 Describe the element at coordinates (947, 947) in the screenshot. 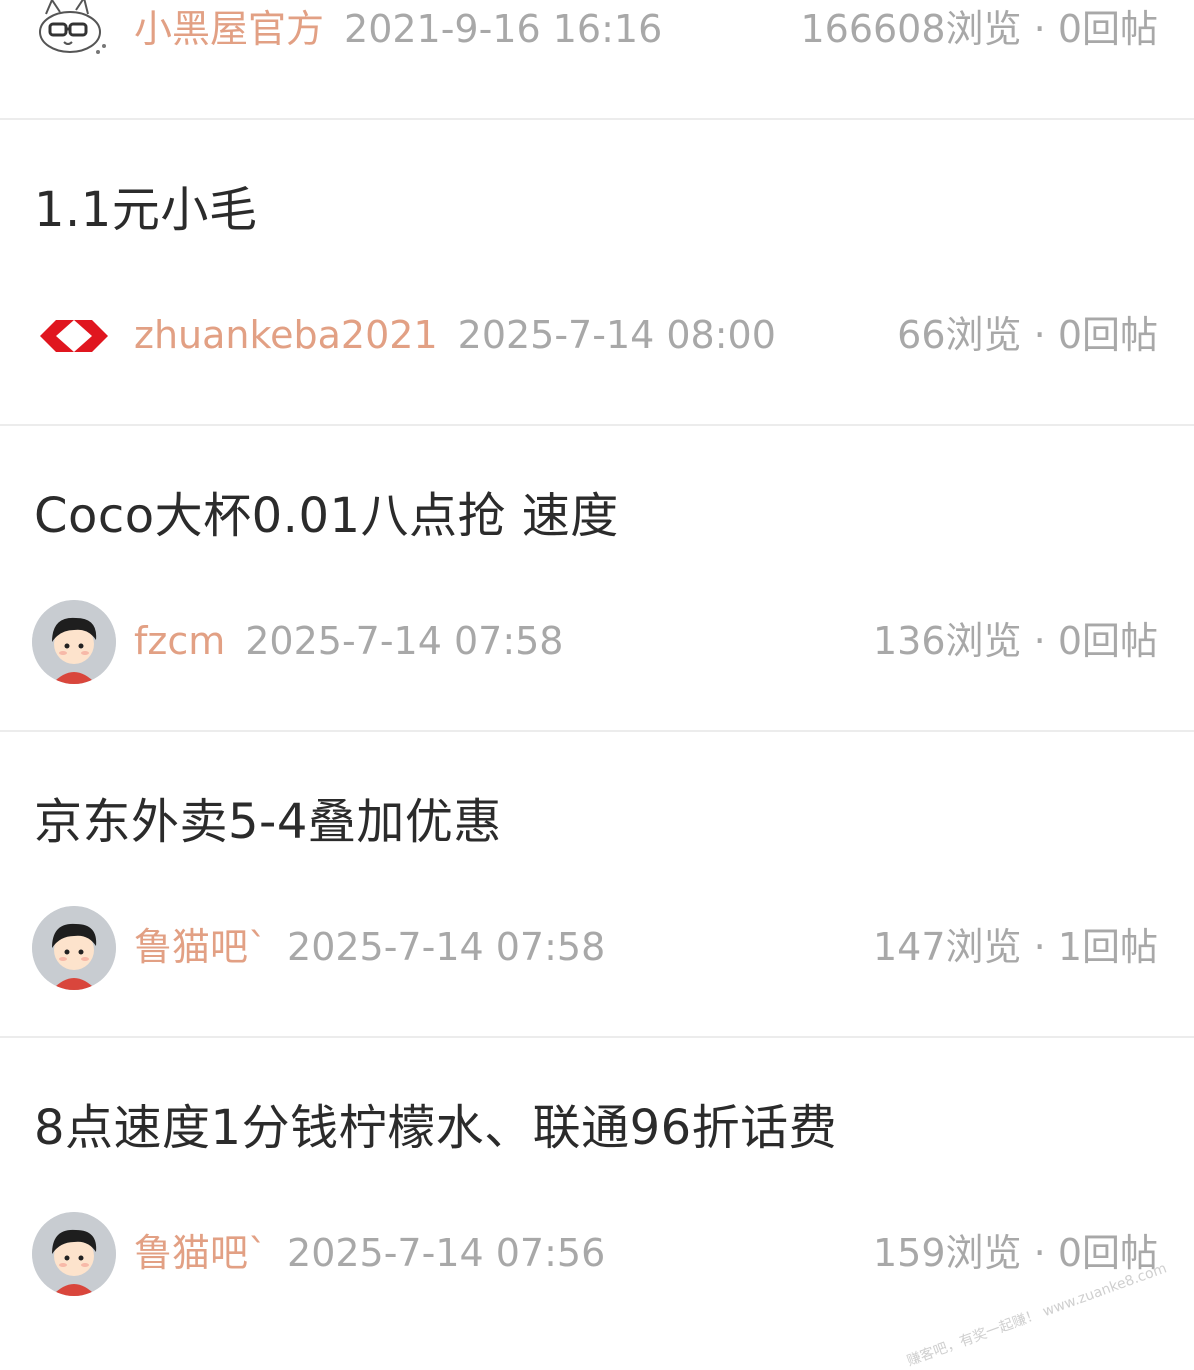

I see `view-count: 147浏览` at that location.